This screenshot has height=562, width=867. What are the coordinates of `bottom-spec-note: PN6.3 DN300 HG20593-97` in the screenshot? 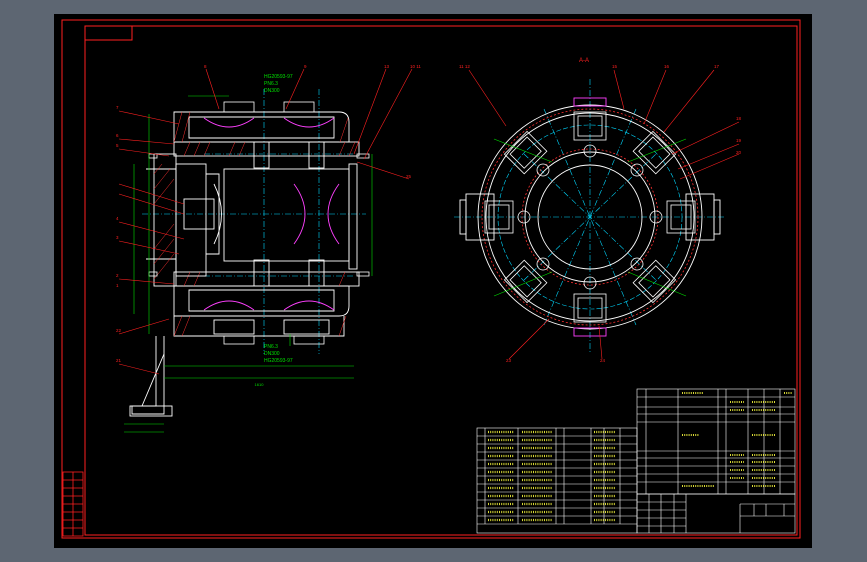 It's located at (278, 354).